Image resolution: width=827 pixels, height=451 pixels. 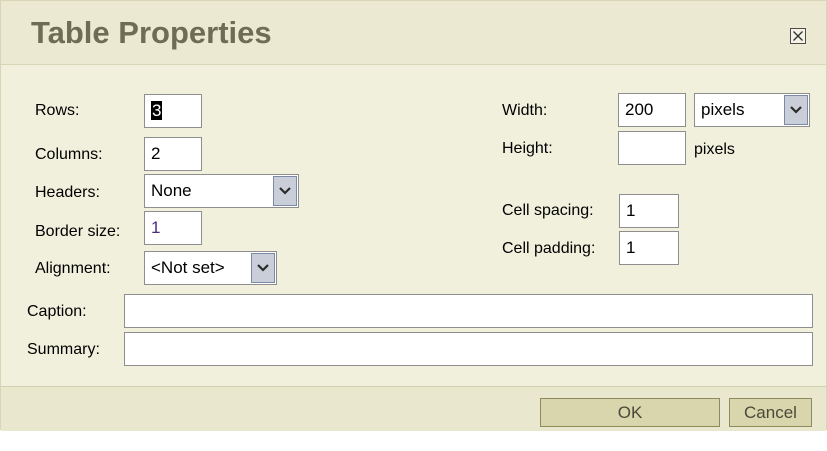 What do you see at coordinates (221, 191) in the screenshot?
I see `headers-select: None` at bounding box center [221, 191].